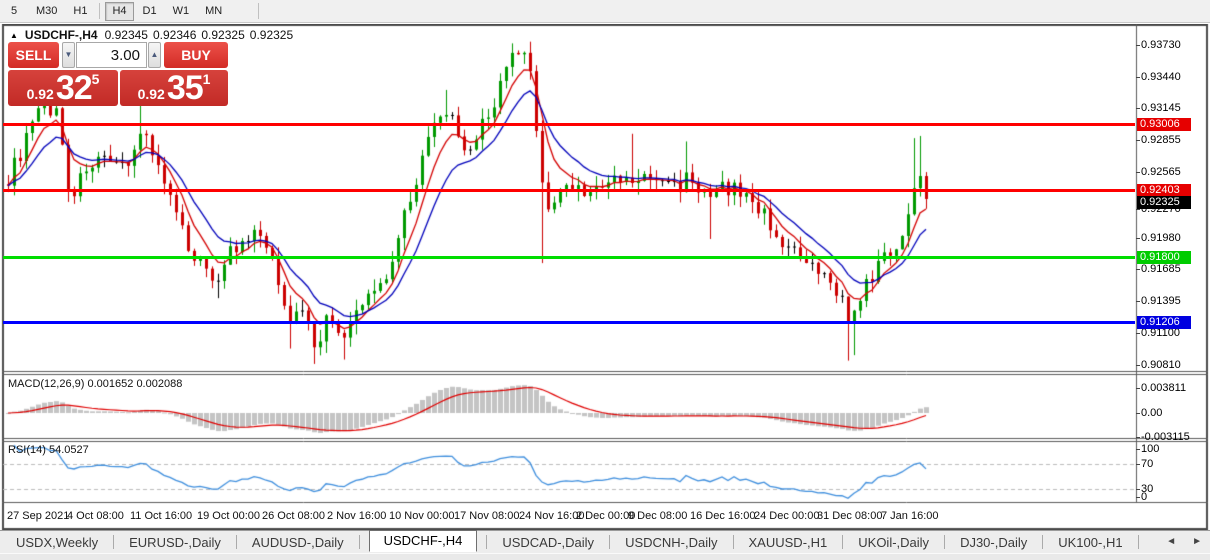  I want to click on bid-pip-digit: 5, so click(95, 79).